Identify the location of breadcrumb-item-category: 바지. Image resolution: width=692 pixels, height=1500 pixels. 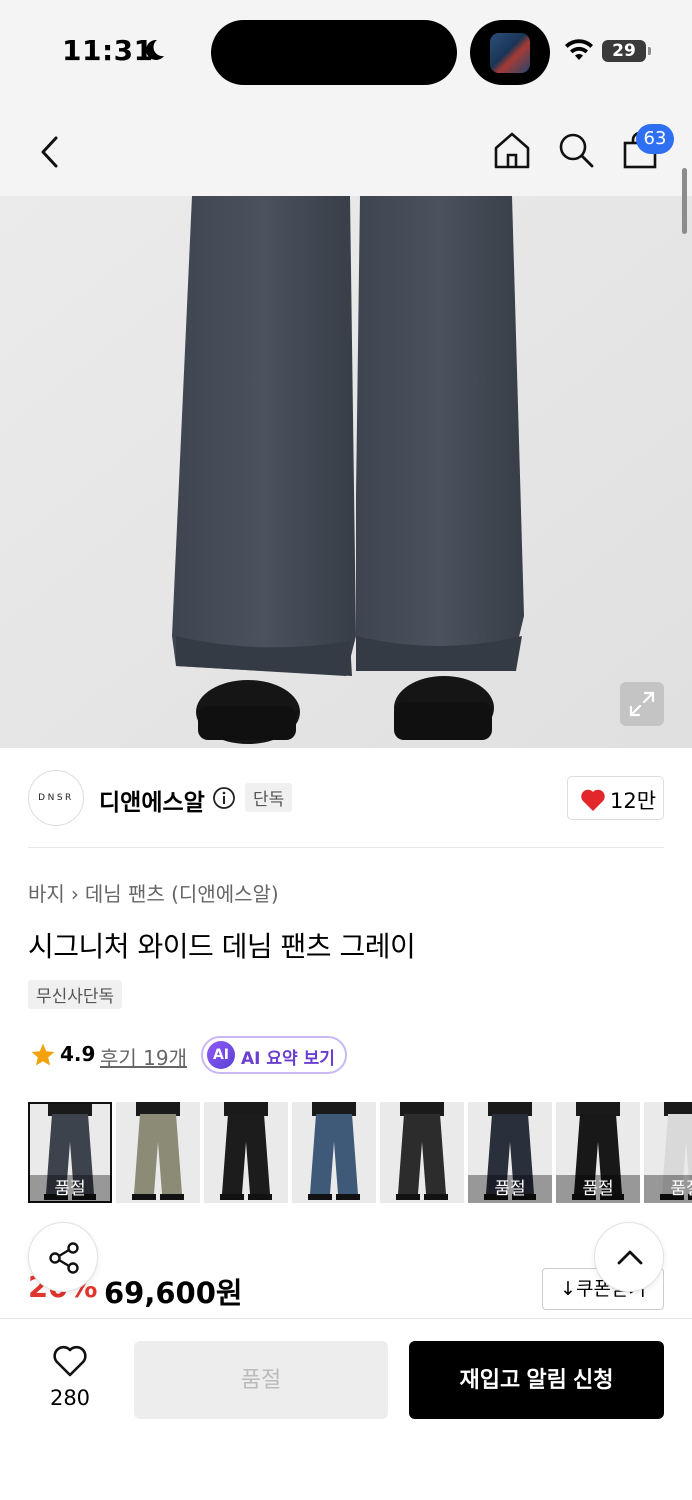
(46, 894).